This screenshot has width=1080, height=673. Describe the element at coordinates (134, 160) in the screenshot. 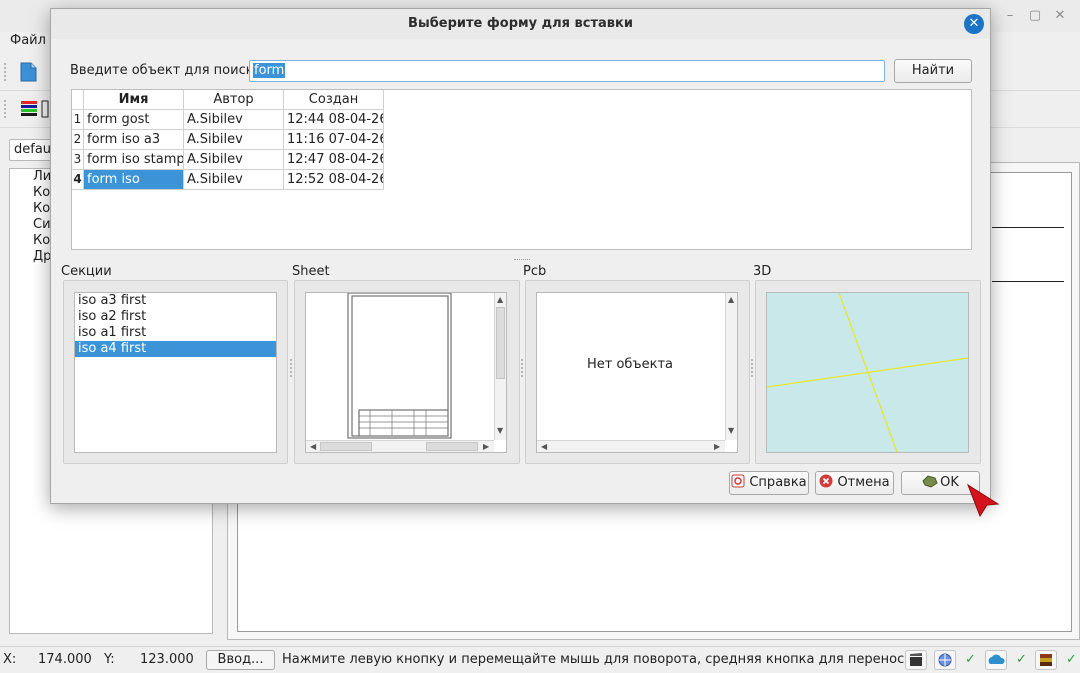

I see `table-cell-name: form iso stamp` at that location.